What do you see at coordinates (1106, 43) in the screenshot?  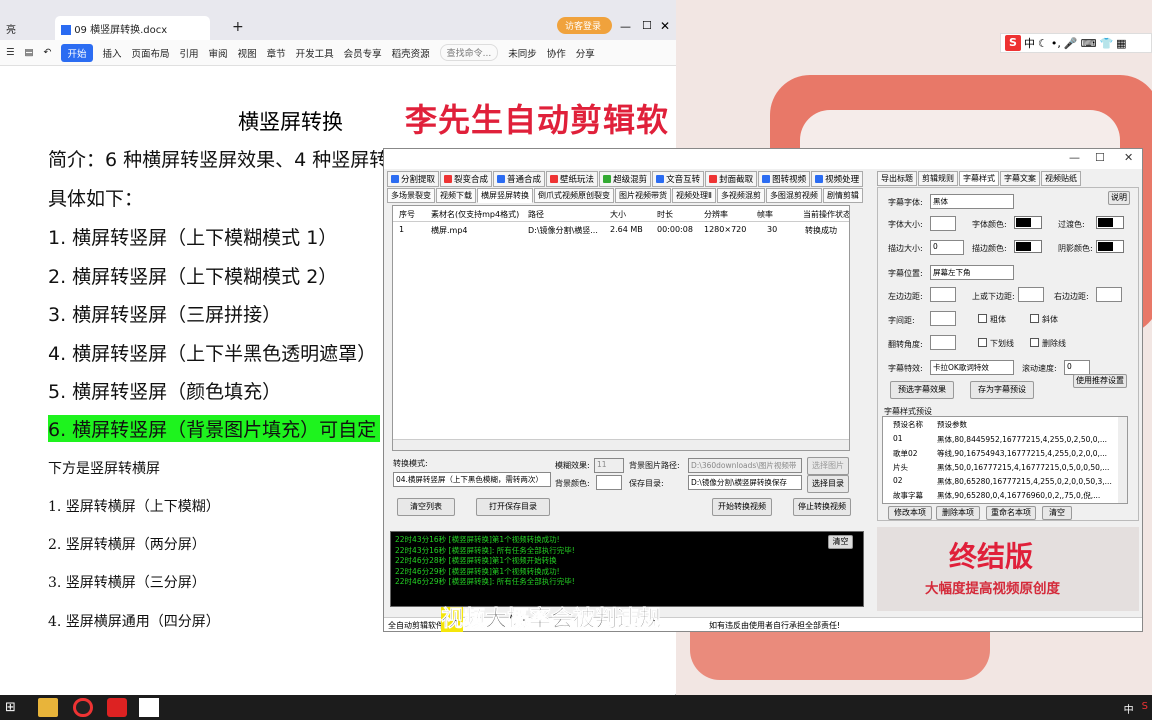 I see `skin-icon: 👕` at bounding box center [1106, 43].